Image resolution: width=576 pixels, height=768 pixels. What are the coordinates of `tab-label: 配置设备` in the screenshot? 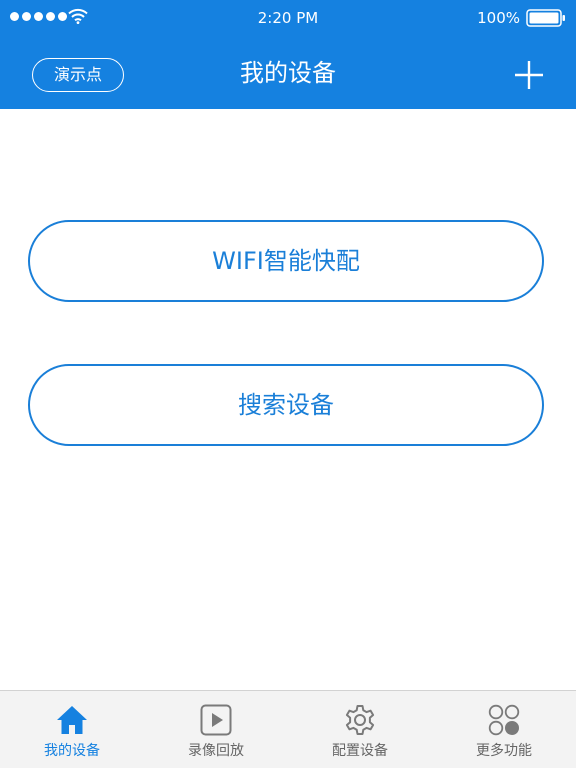 It's located at (360, 751).